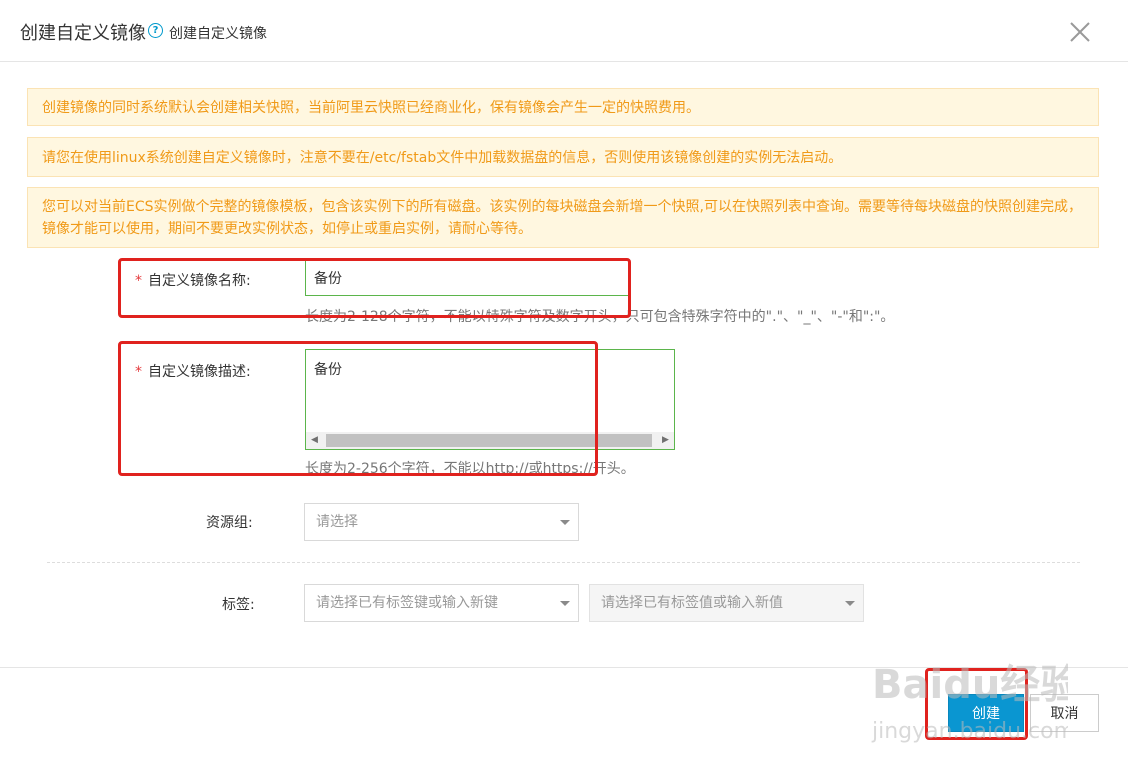 This screenshot has height=765, width=1128. What do you see at coordinates (563, 562) in the screenshot?
I see `section-divider` at bounding box center [563, 562].